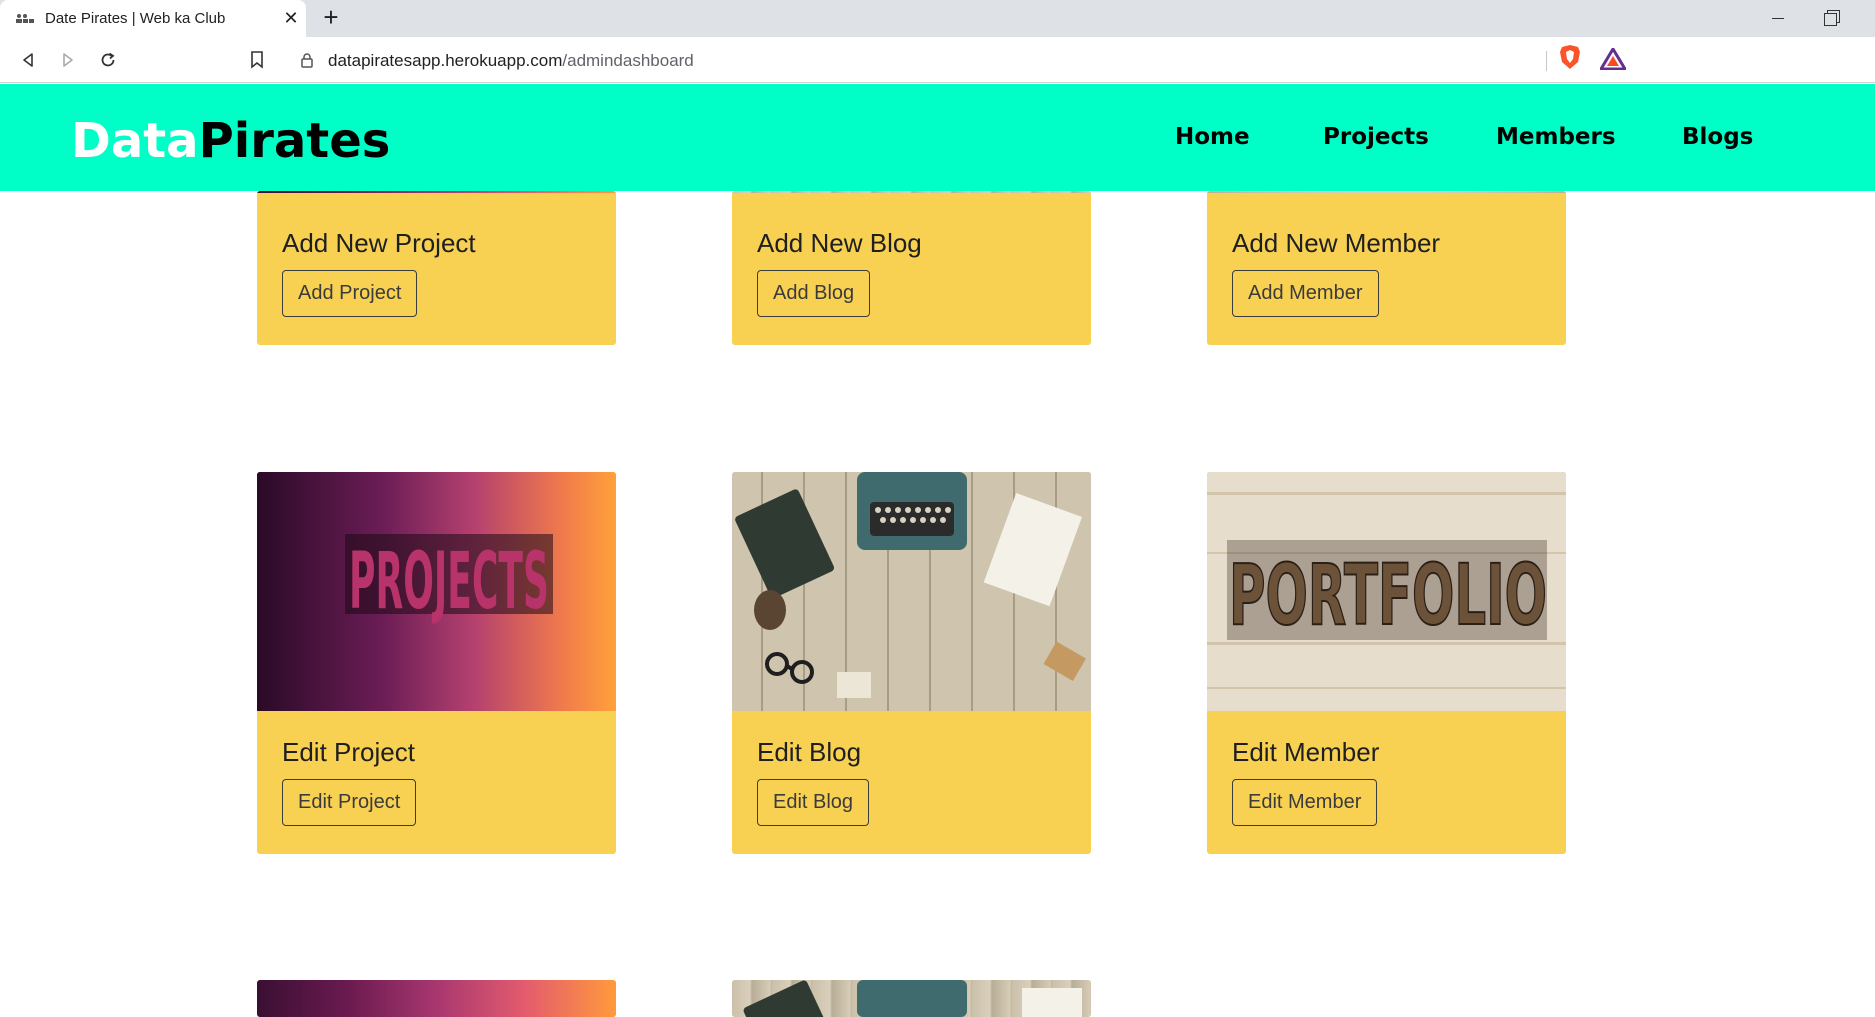  I want to click on card-title: Edit Project, so click(348, 752).